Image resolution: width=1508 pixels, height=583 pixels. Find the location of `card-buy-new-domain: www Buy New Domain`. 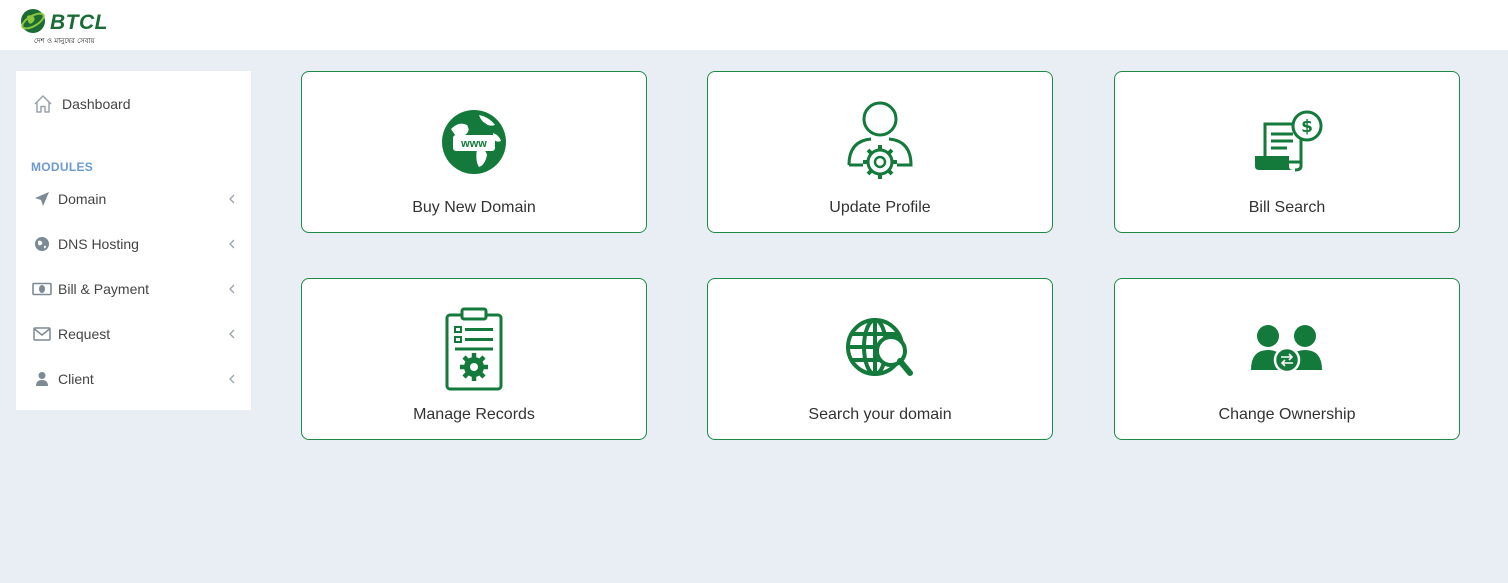

card-buy-new-domain: www Buy New Domain is located at coordinates (474, 152).